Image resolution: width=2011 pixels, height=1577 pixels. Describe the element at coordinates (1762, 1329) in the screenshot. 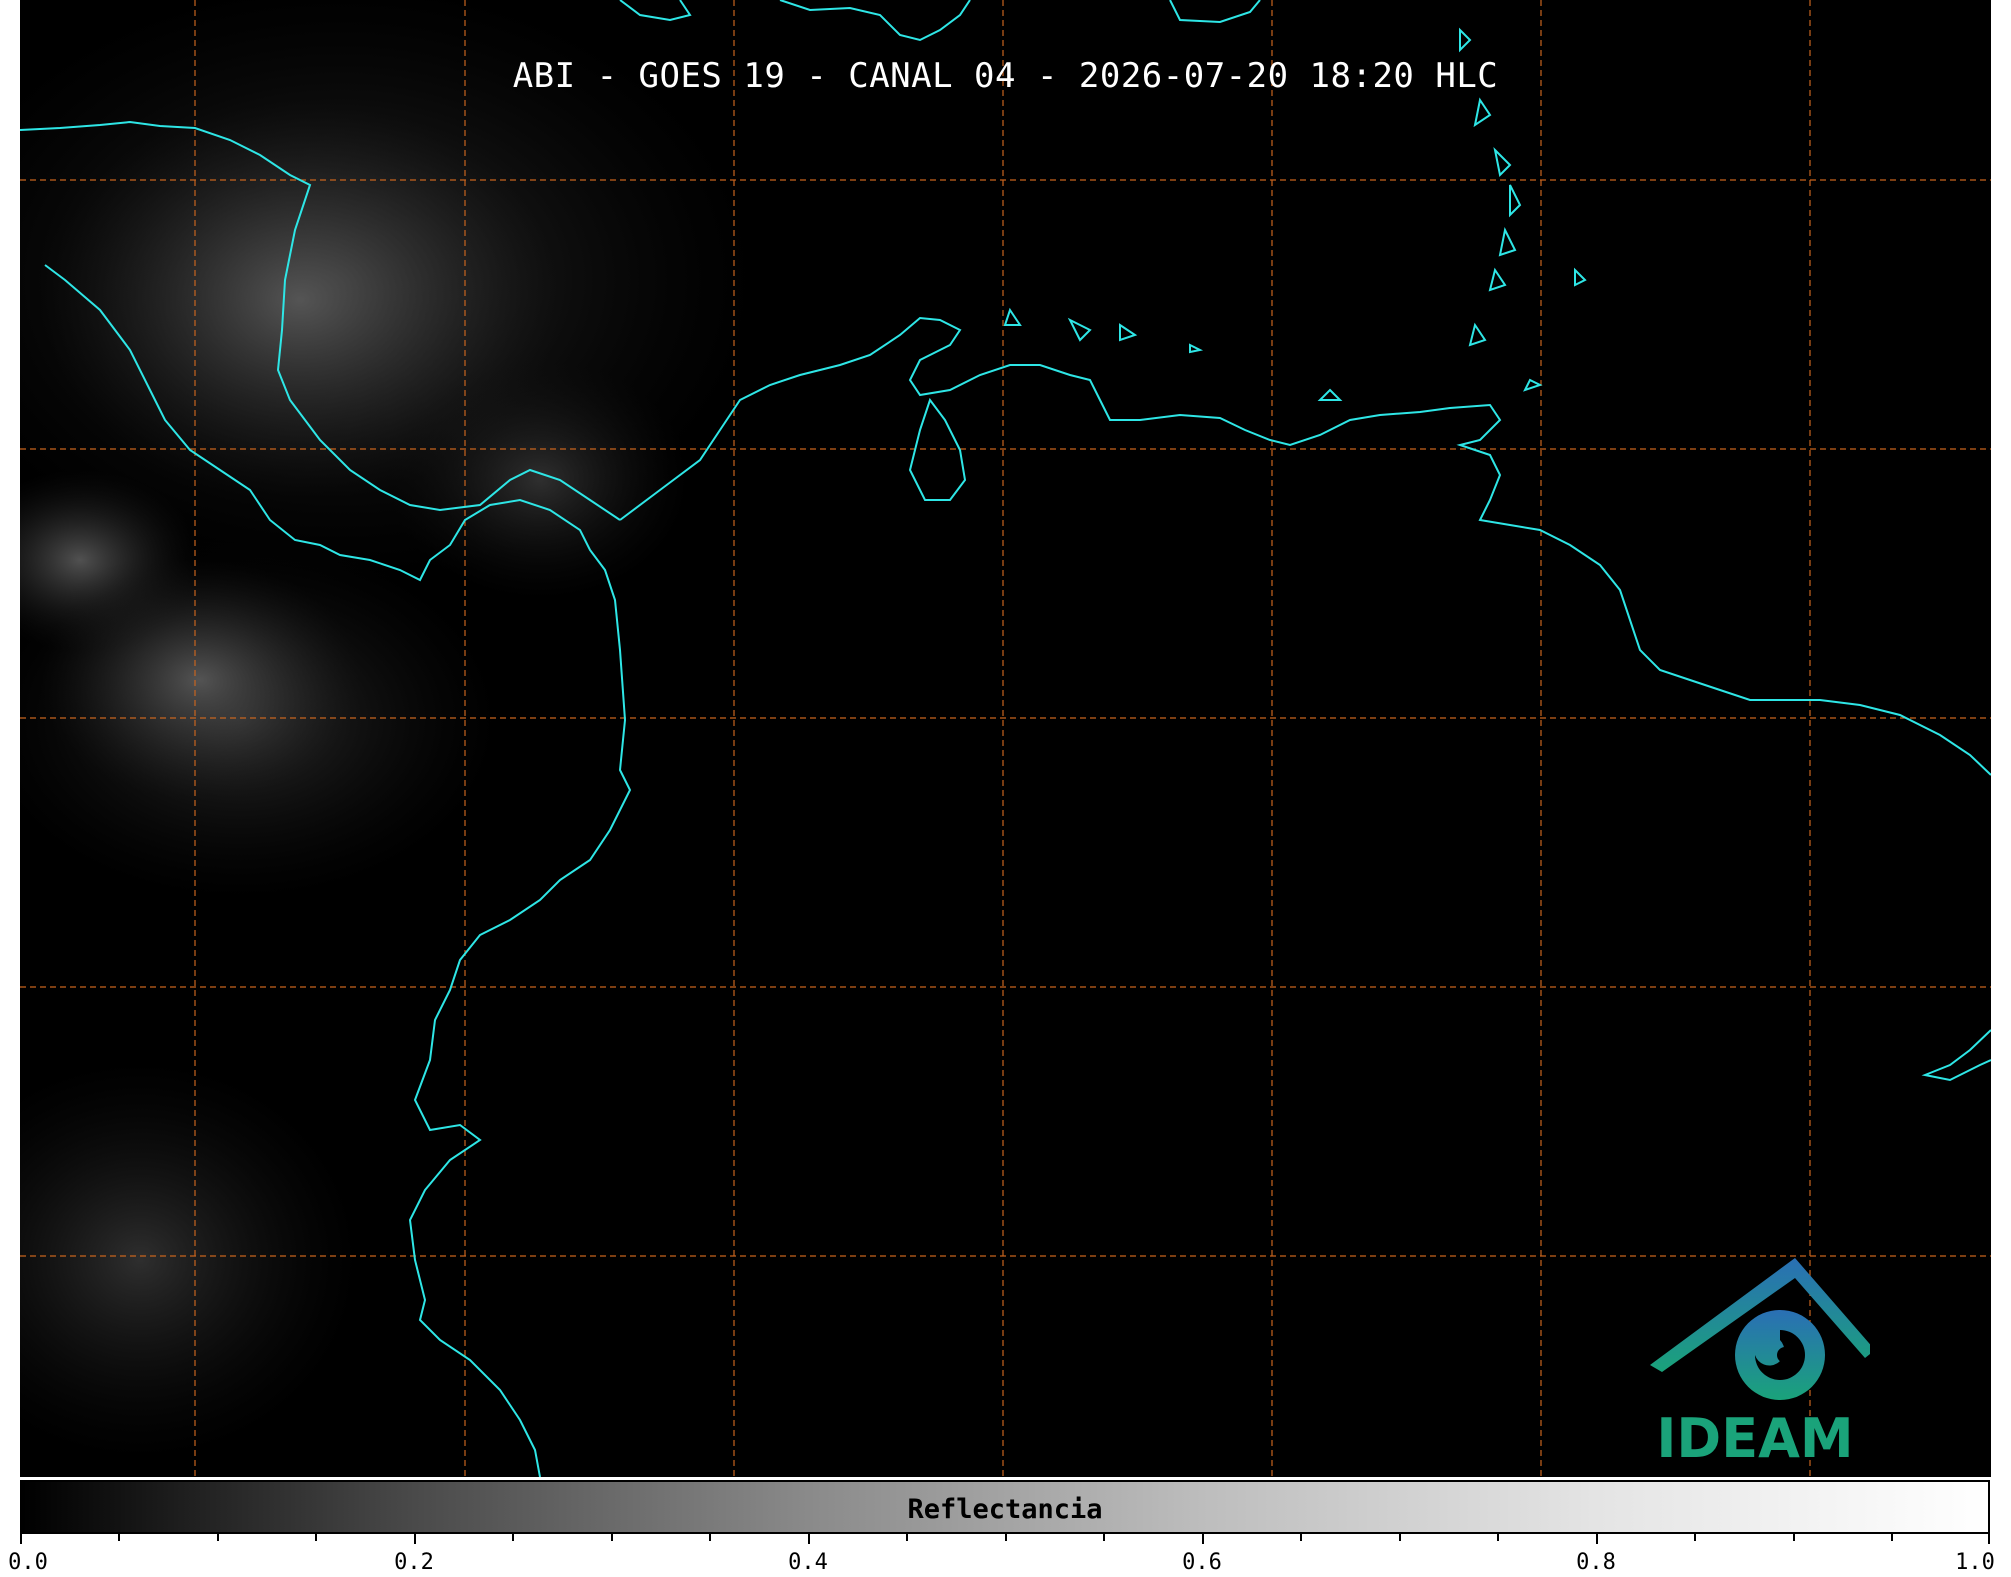

I see `ideam-logo-icon` at that location.